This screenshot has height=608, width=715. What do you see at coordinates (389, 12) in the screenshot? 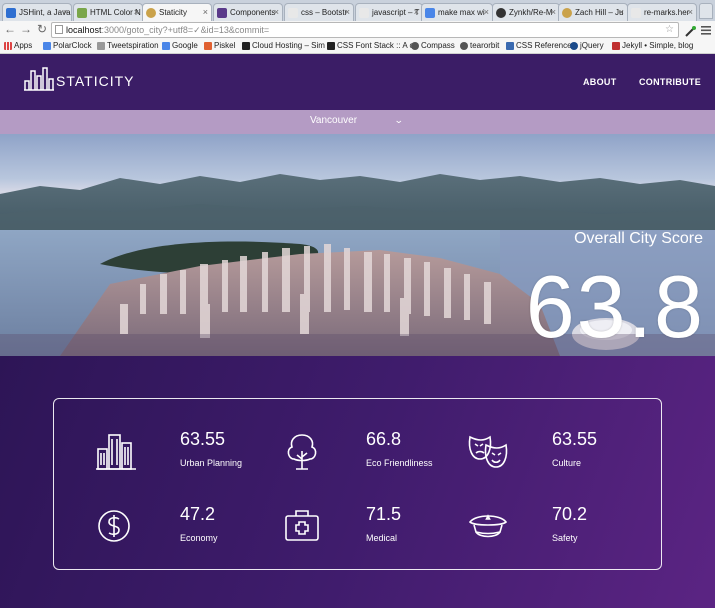
I see `browser-tab: javascript – T ×` at bounding box center [389, 12].